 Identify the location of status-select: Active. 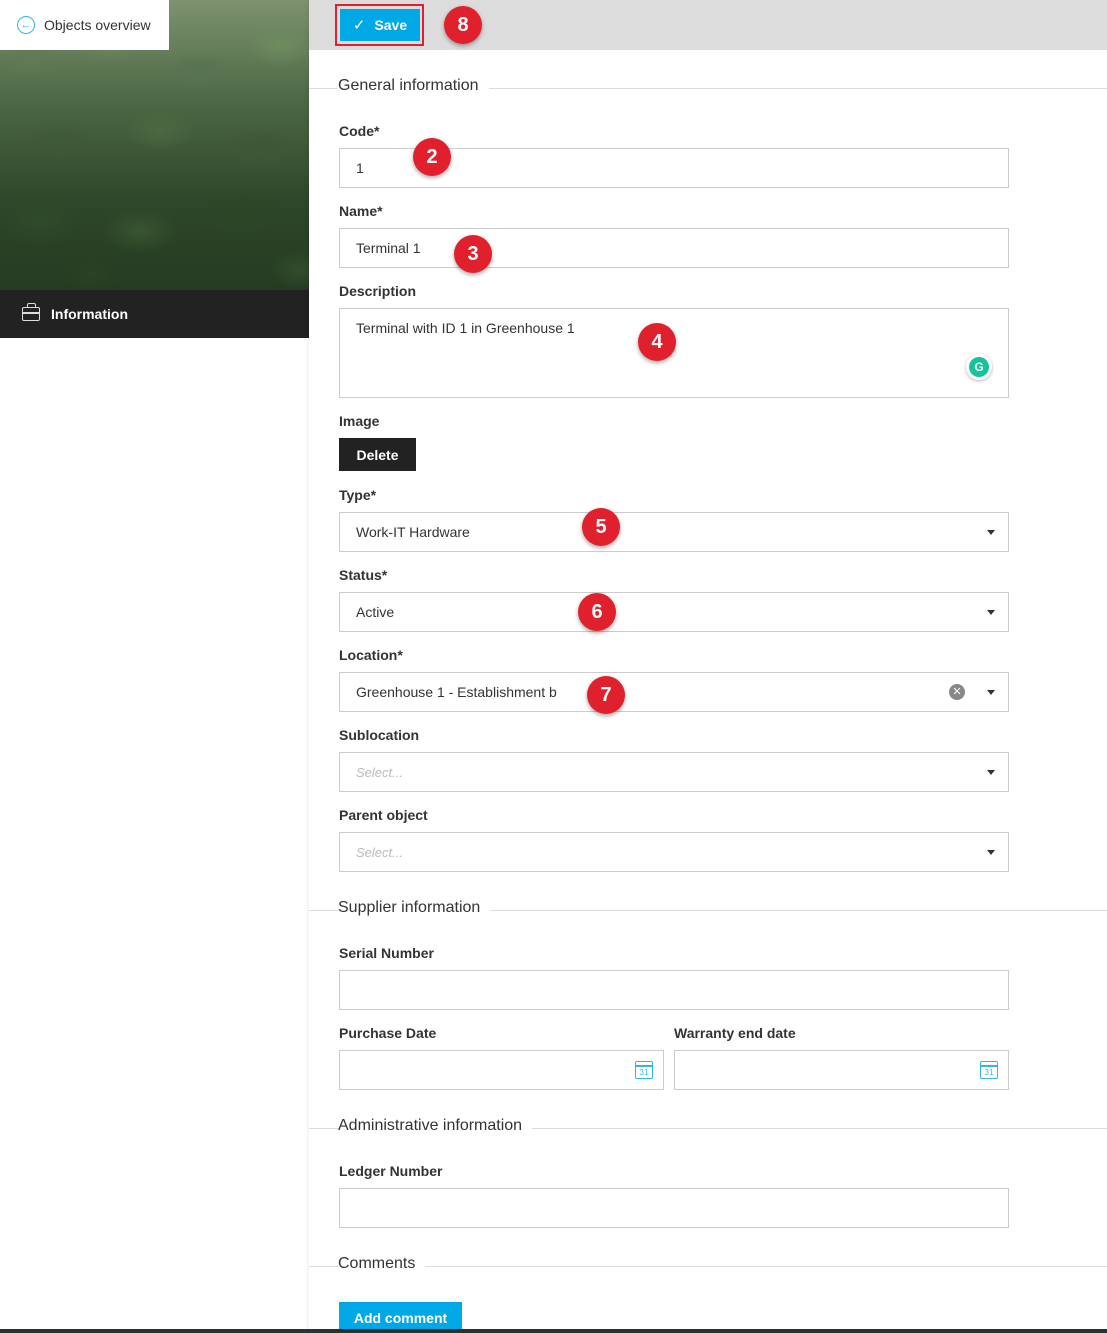
(674, 612).